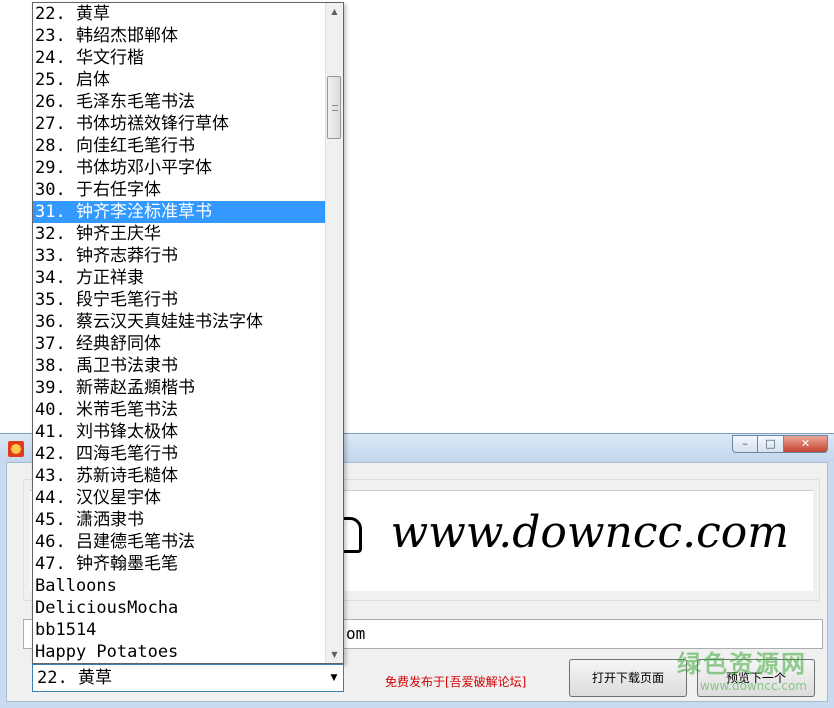 Image resolution: width=834 pixels, height=708 pixels. I want to click on grip-icon, so click(335, 107).